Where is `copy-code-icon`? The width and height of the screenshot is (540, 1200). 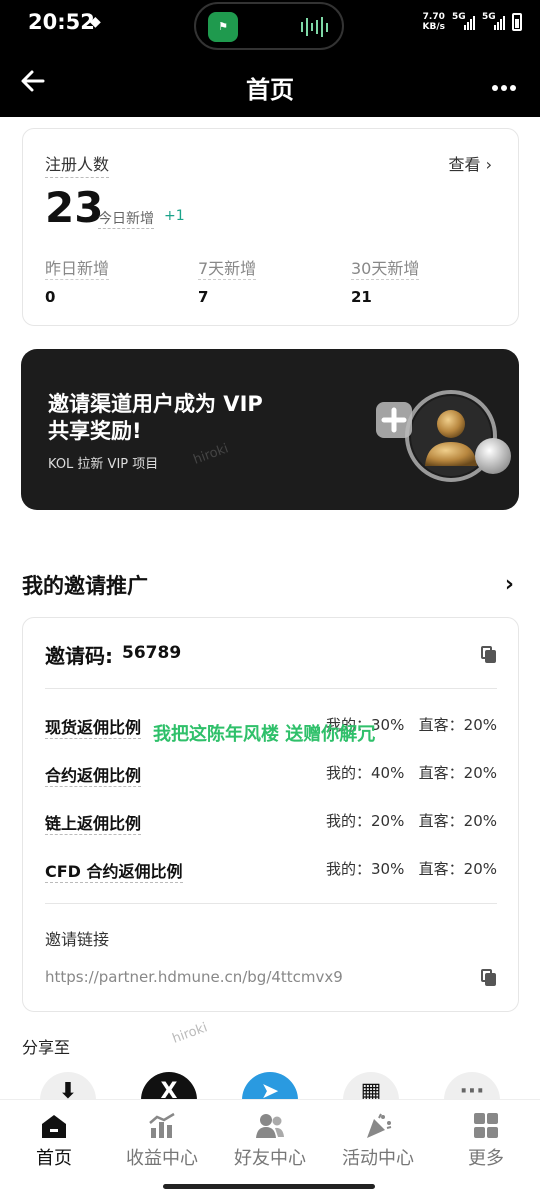 copy-code-icon is located at coordinates (489, 655).